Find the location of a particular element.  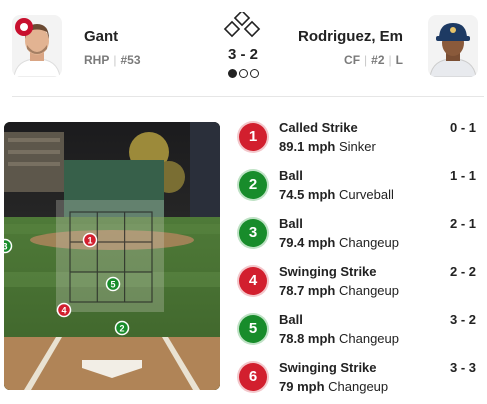

batter-name: Rodriguez, Em is located at coordinates (350, 36).